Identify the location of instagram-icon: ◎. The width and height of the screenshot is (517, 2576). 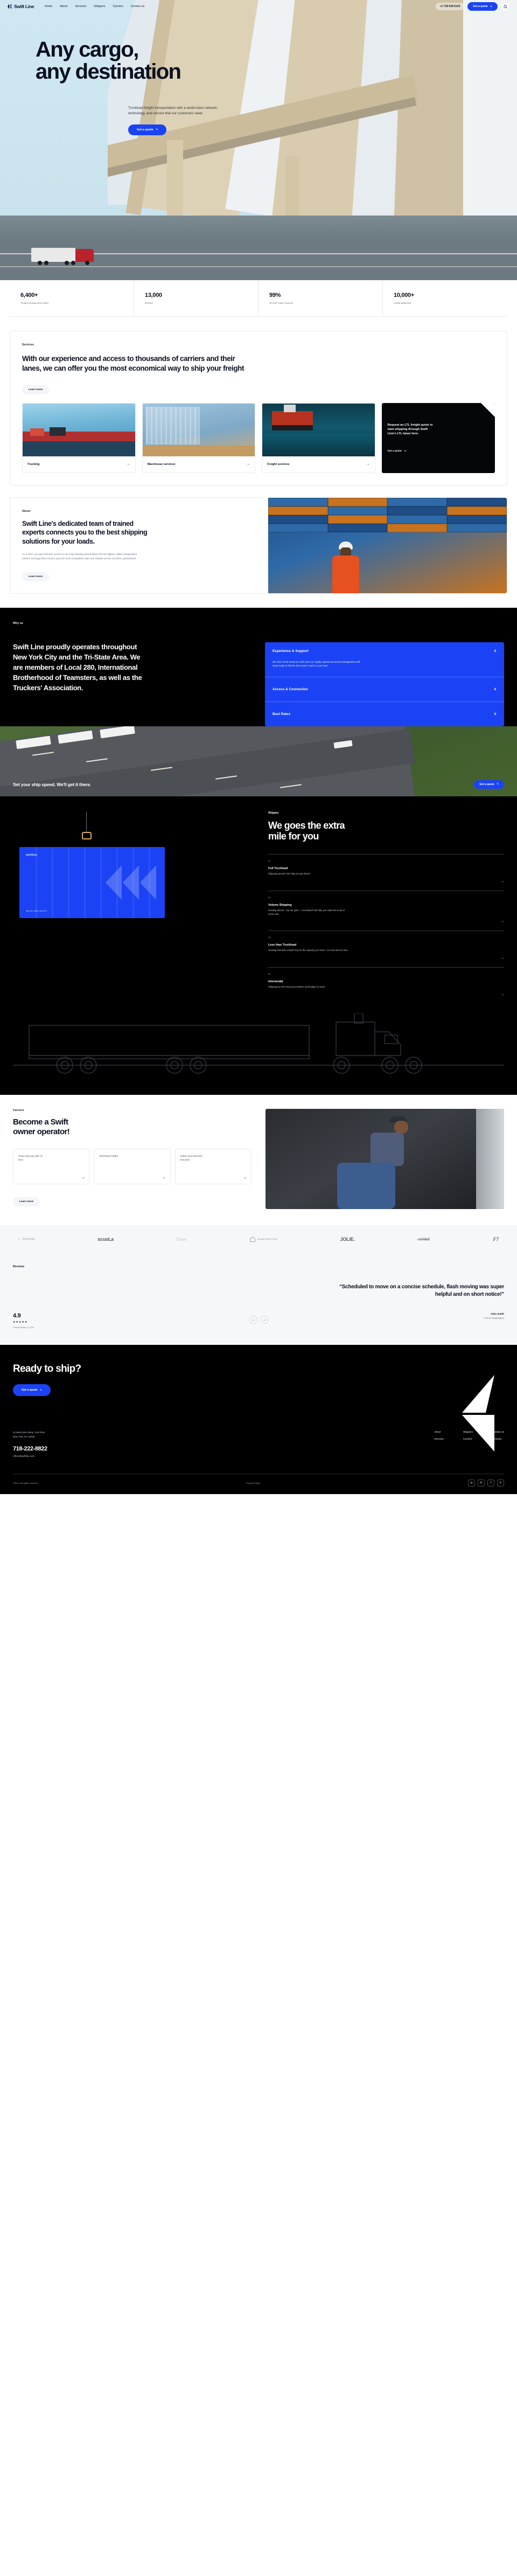
(471, 1483).